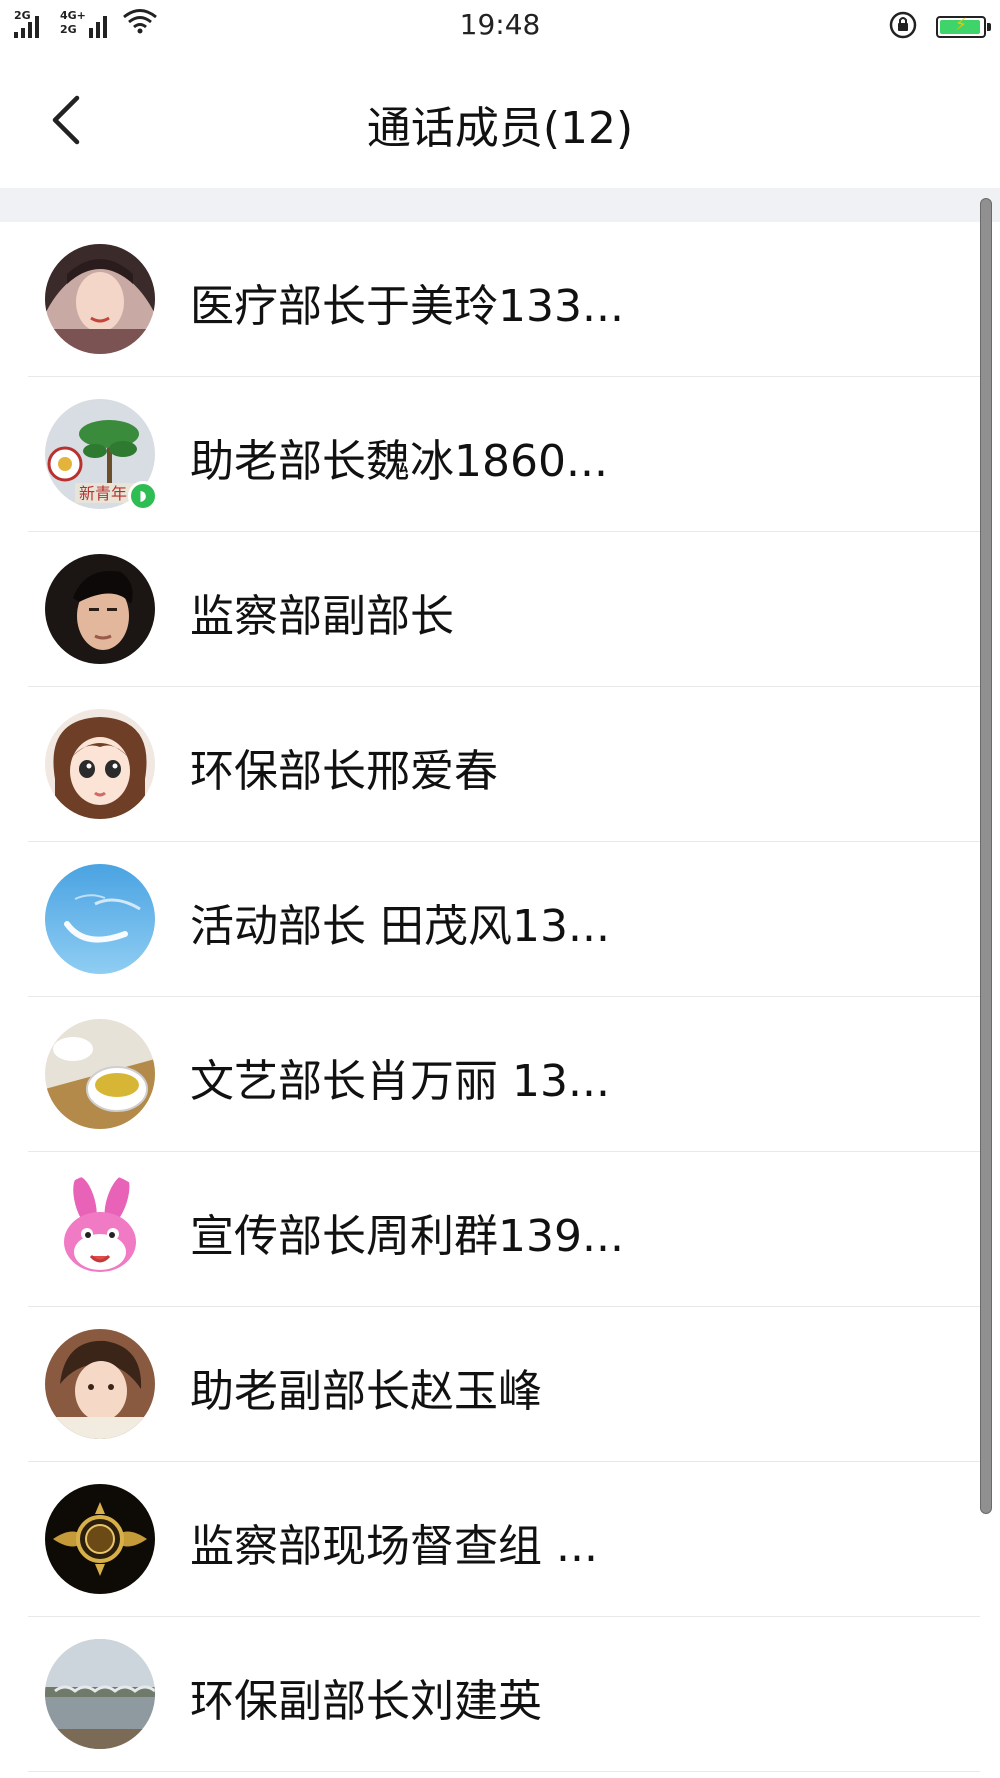 The image size is (1000, 1778). What do you see at coordinates (366, 1701) in the screenshot?
I see `member-name: 环保副部长刘建英` at bounding box center [366, 1701].